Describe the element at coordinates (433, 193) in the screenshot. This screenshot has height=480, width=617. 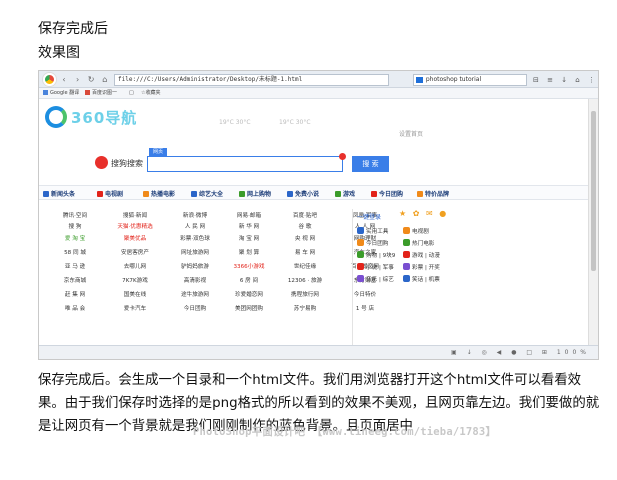
I see `category-item: 特价品牌` at that location.